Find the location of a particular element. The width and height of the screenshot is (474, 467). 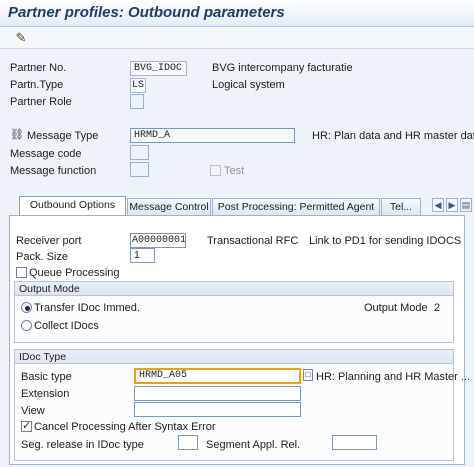

extension-field is located at coordinates (217, 393).